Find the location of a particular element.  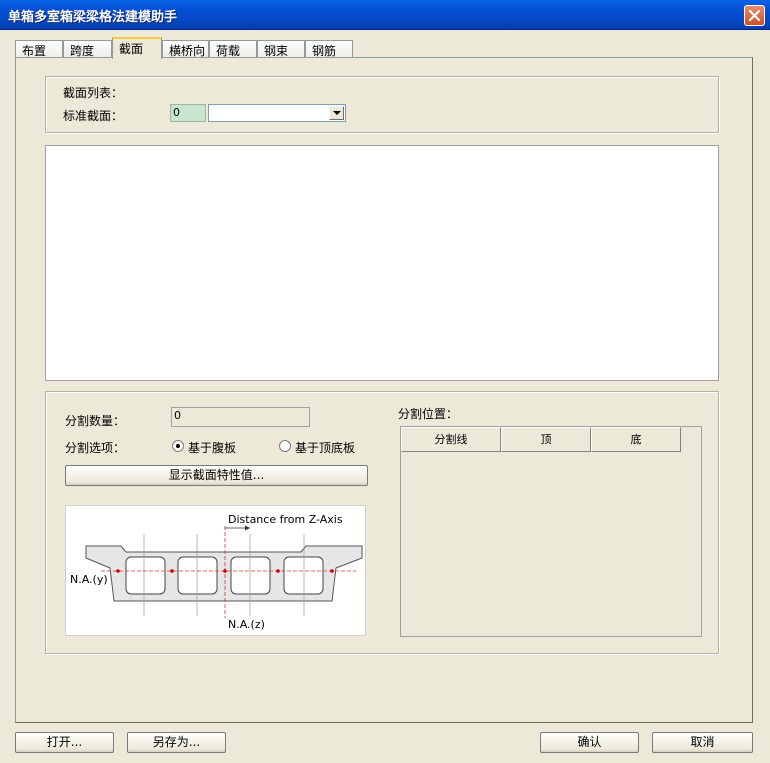

radio-web-based-label: 基于腹板 is located at coordinates (212, 447).